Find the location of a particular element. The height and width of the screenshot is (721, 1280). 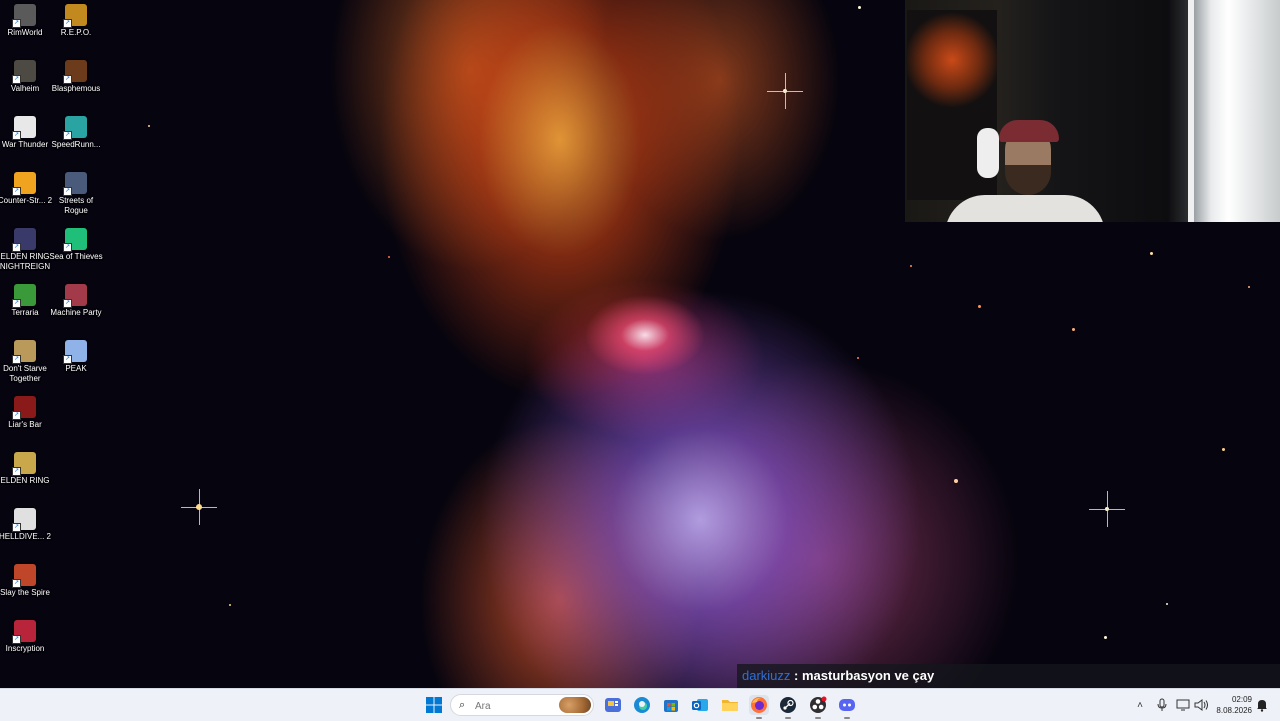

desktop-icon: ↗ R.E.P.O. is located at coordinates (76, 21).